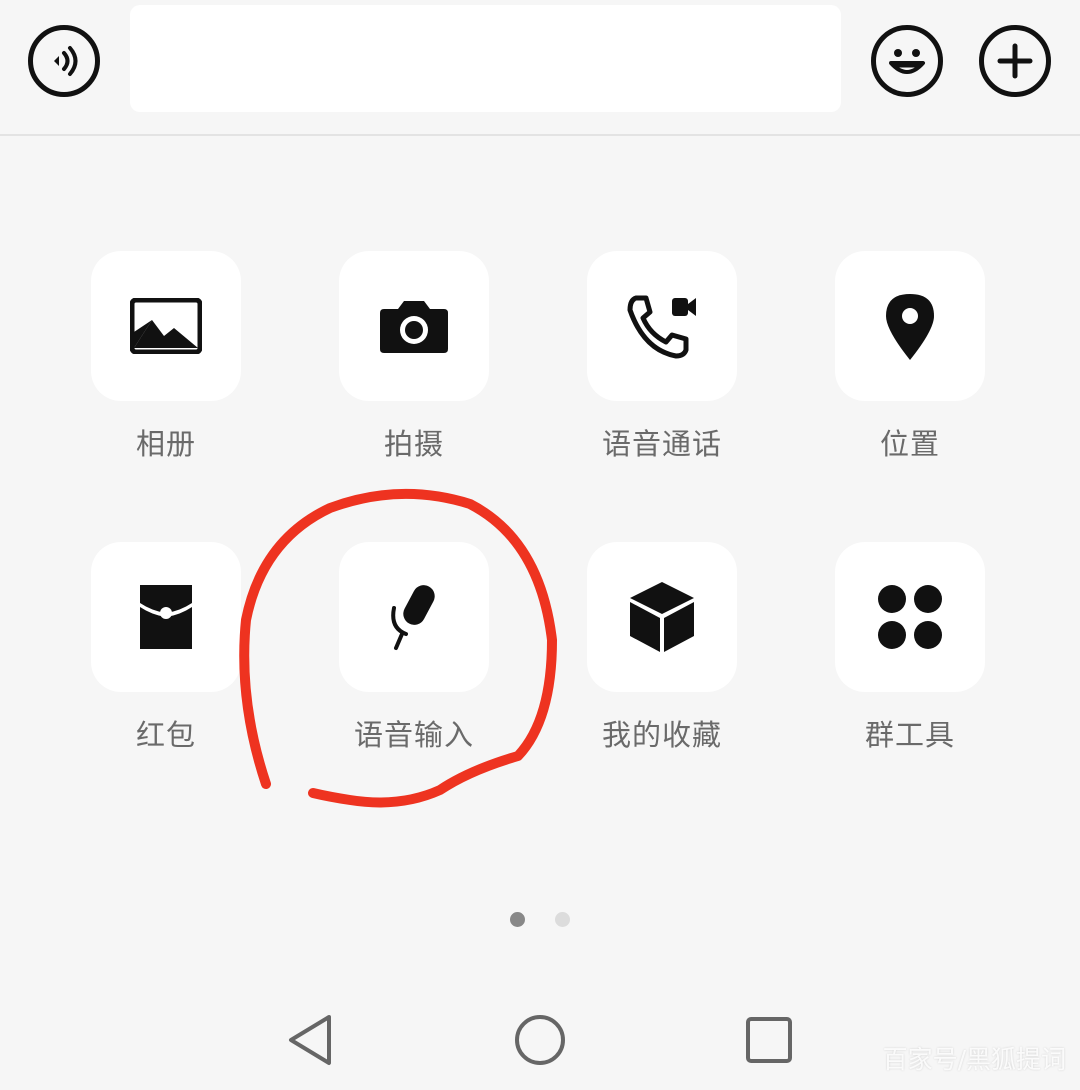  I want to click on back-triangle-icon, so click(310, 1040).